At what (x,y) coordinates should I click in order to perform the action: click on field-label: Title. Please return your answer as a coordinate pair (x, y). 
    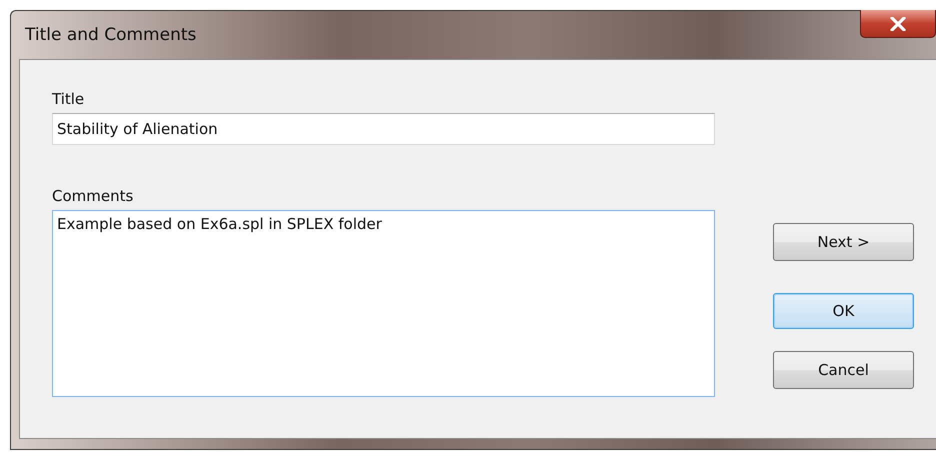
    Looking at the image, I should click on (69, 99).